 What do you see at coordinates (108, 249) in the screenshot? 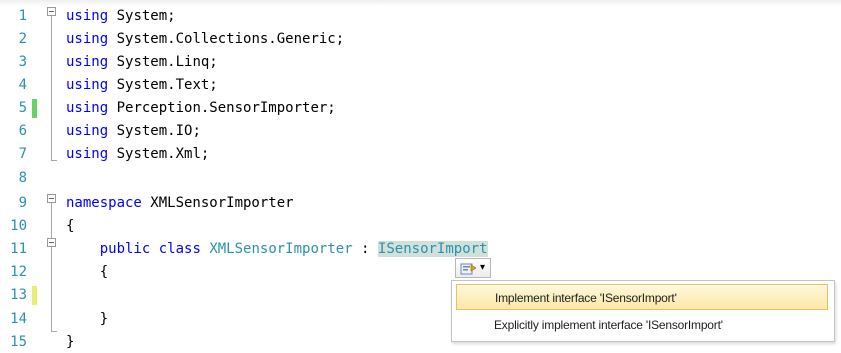
I see `keyword-token: public` at bounding box center [108, 249].